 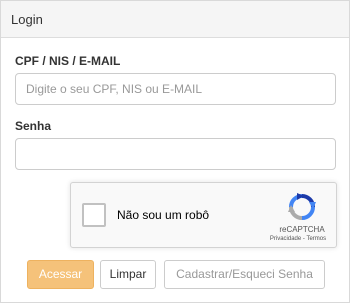 What do you see at coordinates (33, 126) in the screenshot?
I see `password-label: Senha` at bounding box center [33, 126].